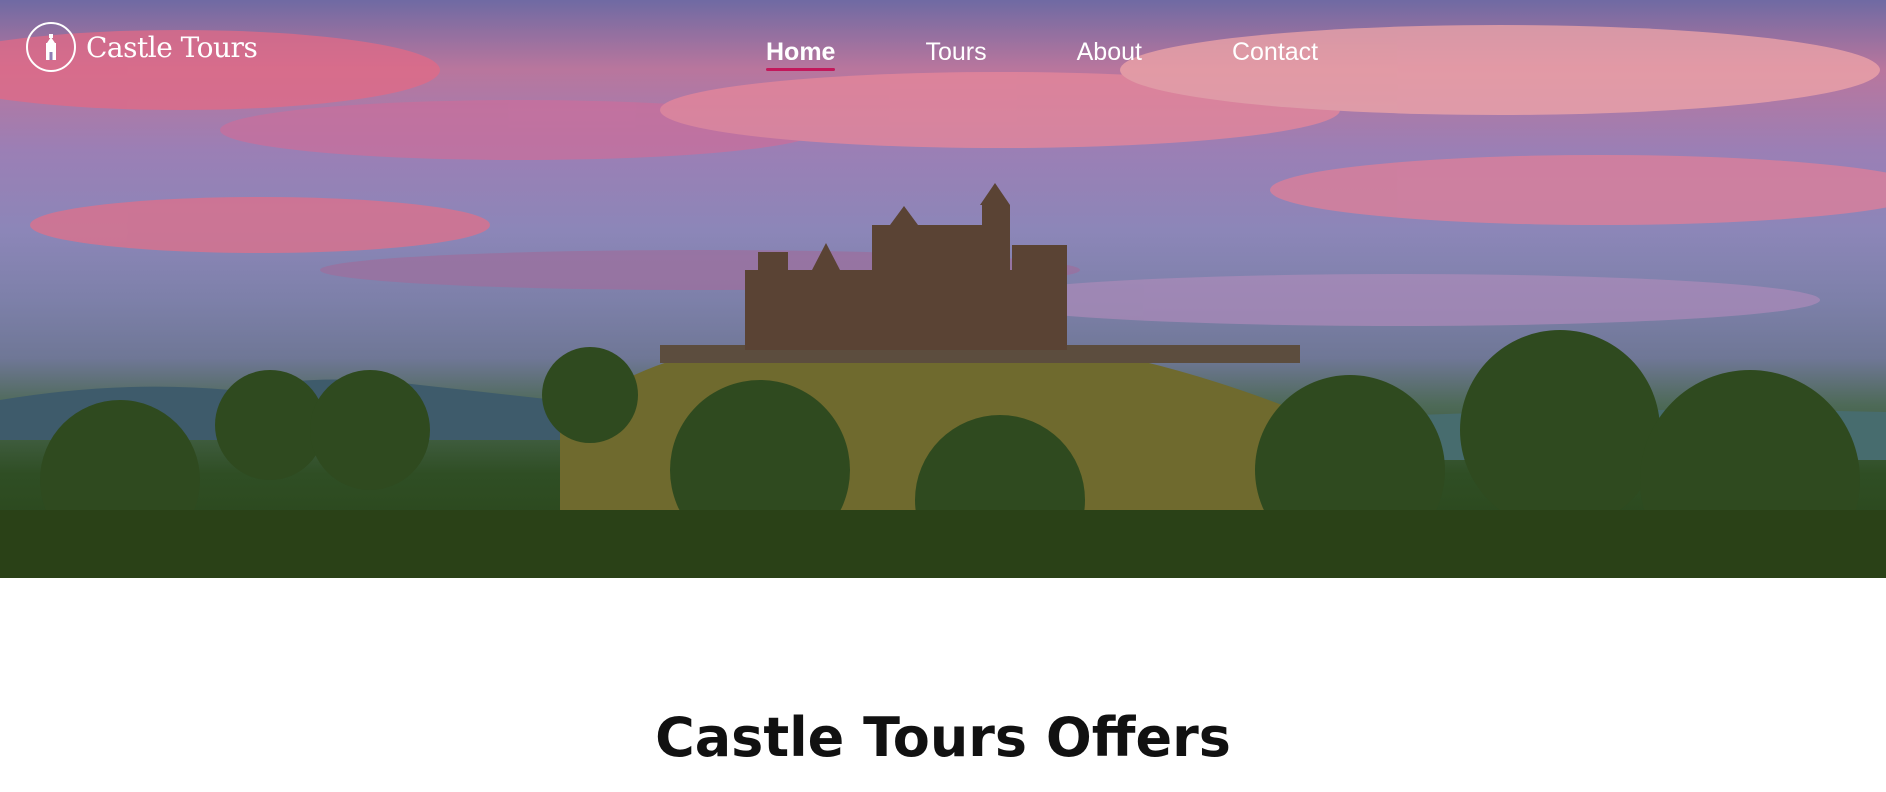  What do you see at coordinates (980, 273) in the screenshot?
I see `castle` at bounding box center [980, 273].